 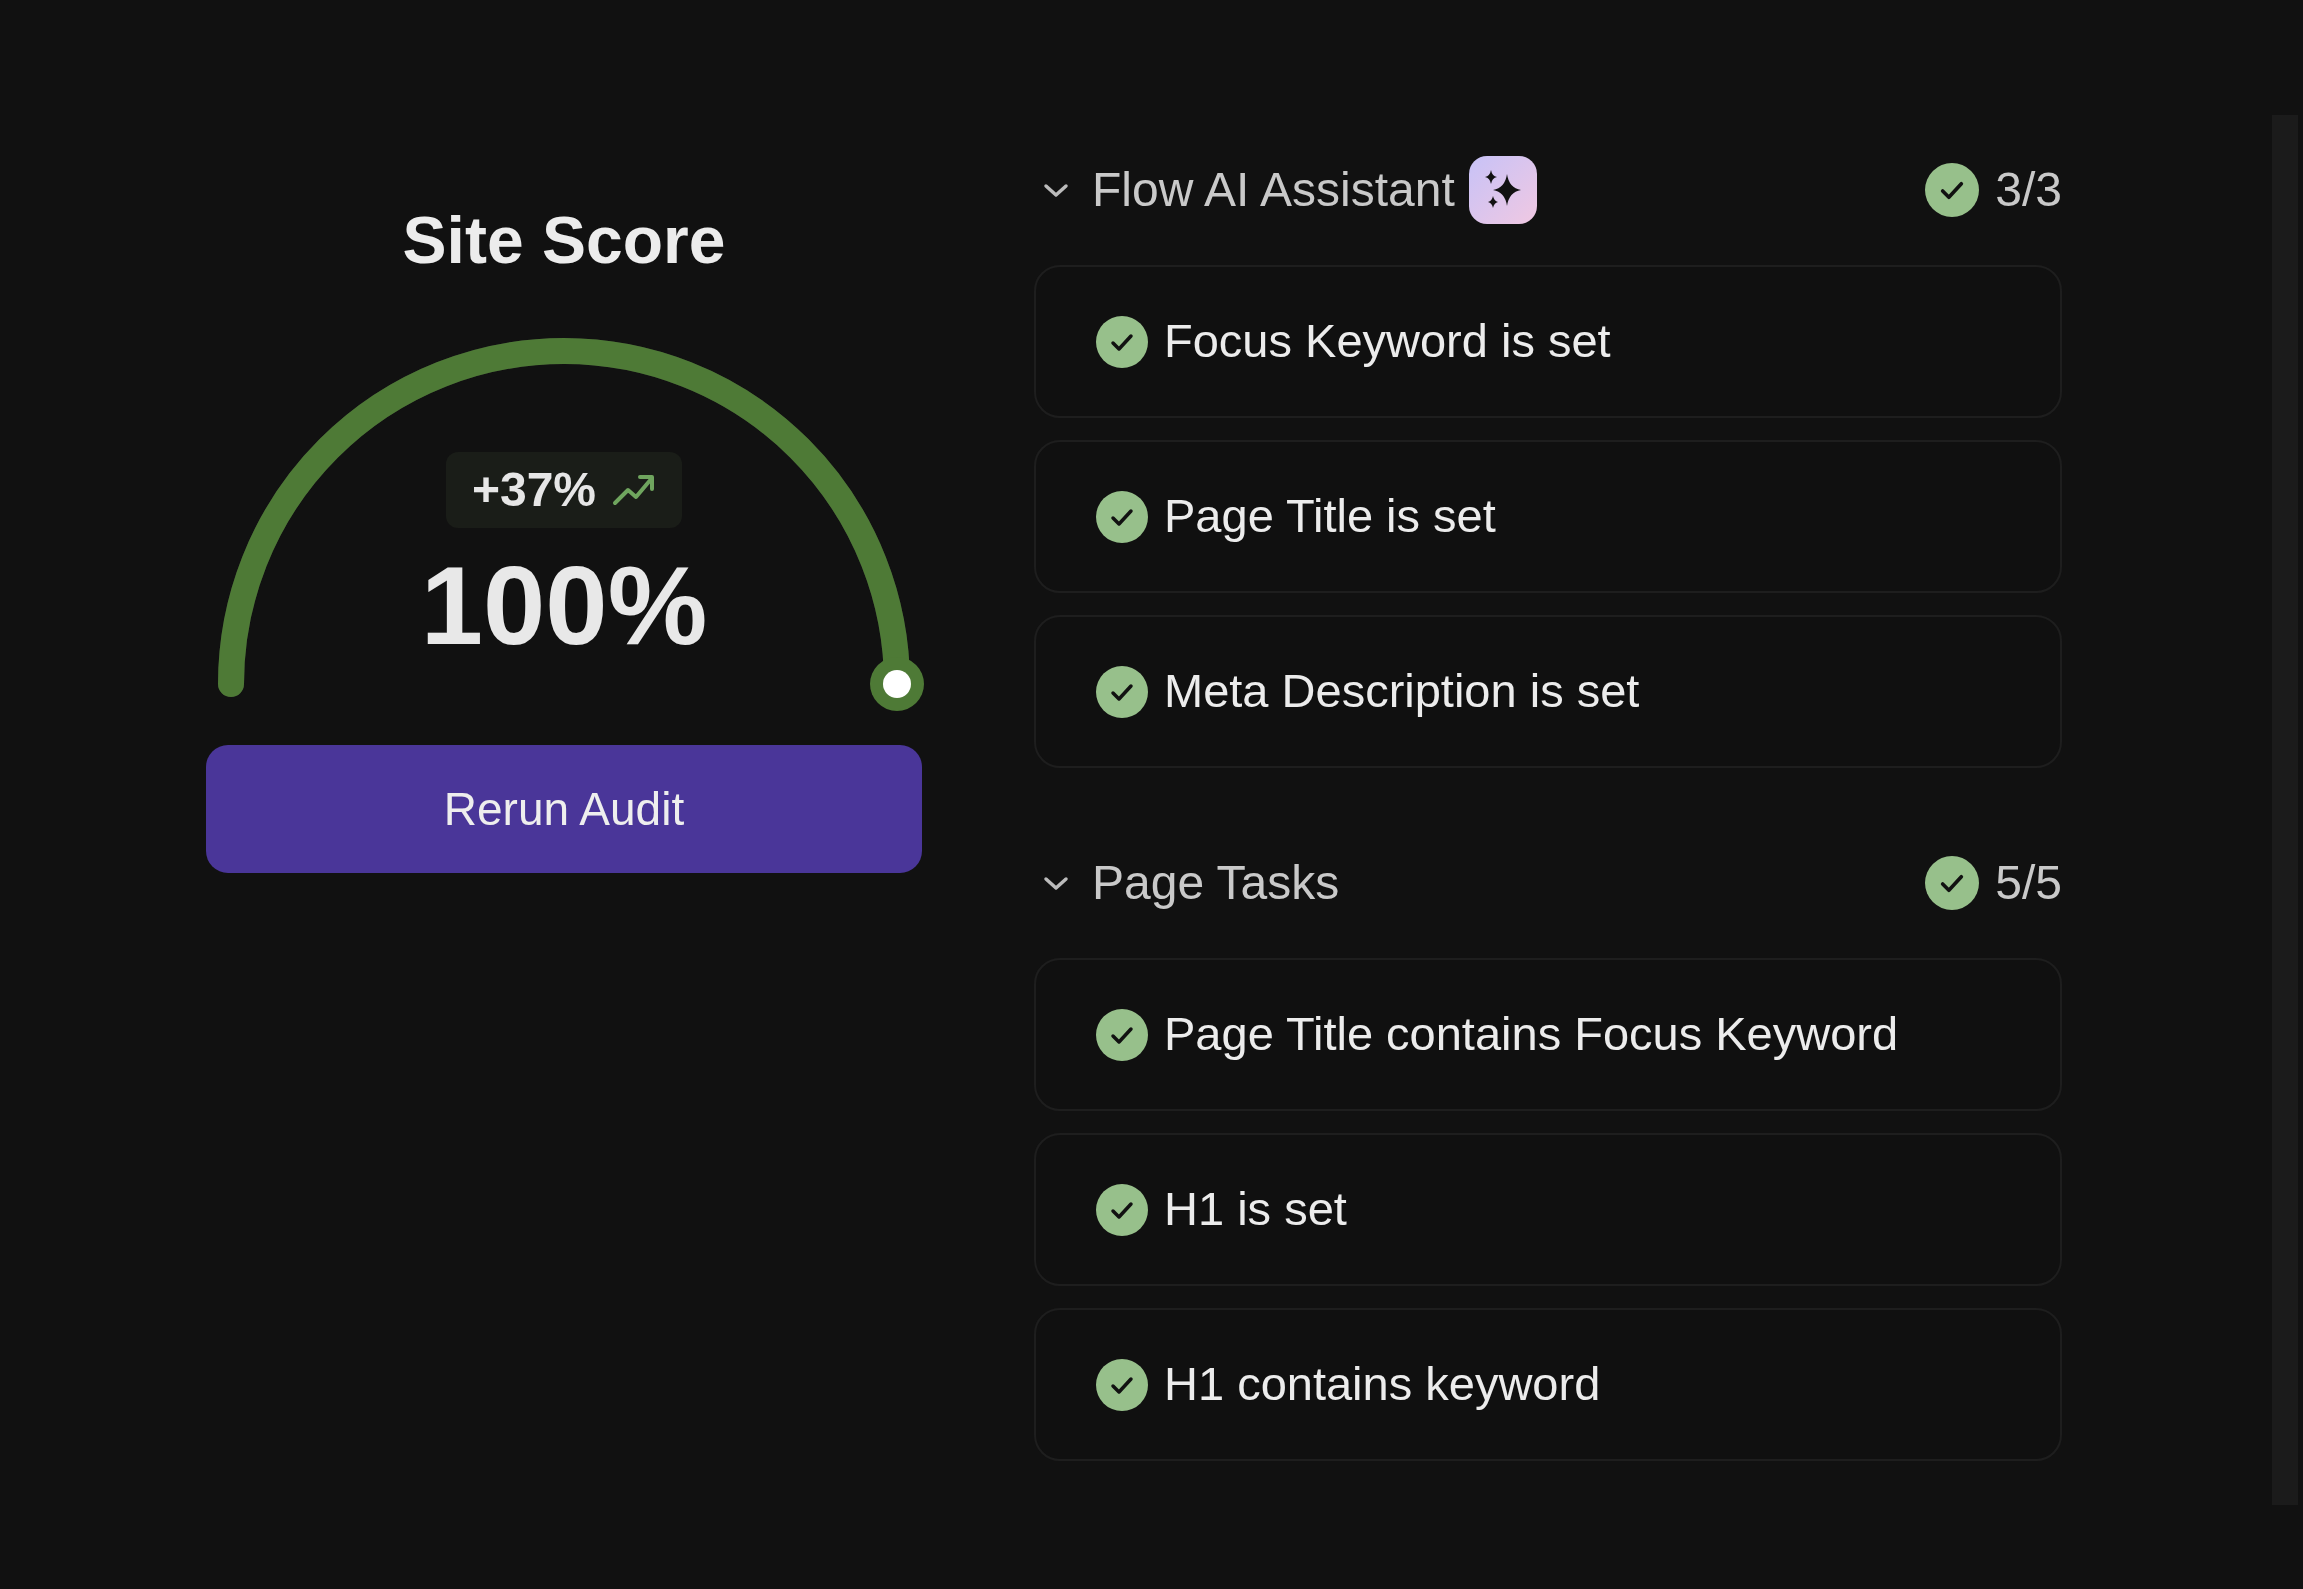 What do you see at coordinates (564, 240) in the screenshot?
I see `score-title: Site Score` at bounding box center [564, 240].